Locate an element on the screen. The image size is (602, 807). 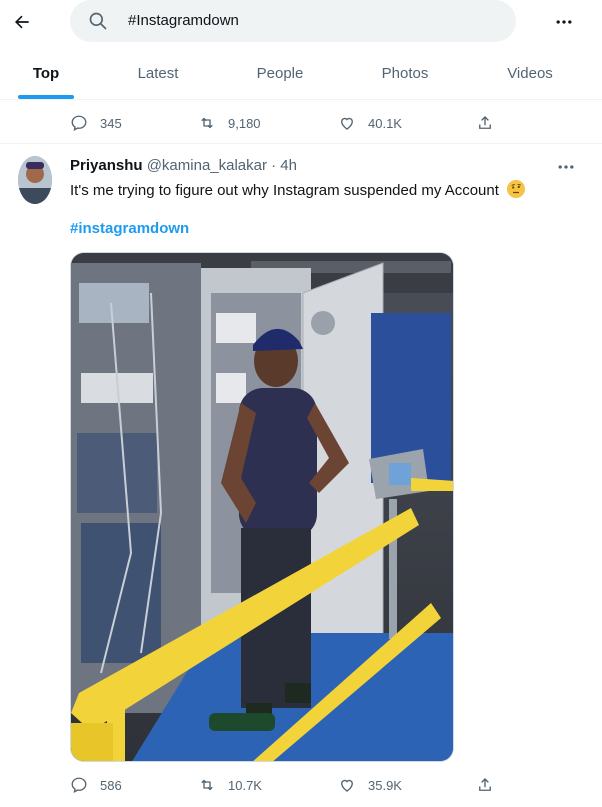
tab-photos: Photos is located at coordinates (405, 78).